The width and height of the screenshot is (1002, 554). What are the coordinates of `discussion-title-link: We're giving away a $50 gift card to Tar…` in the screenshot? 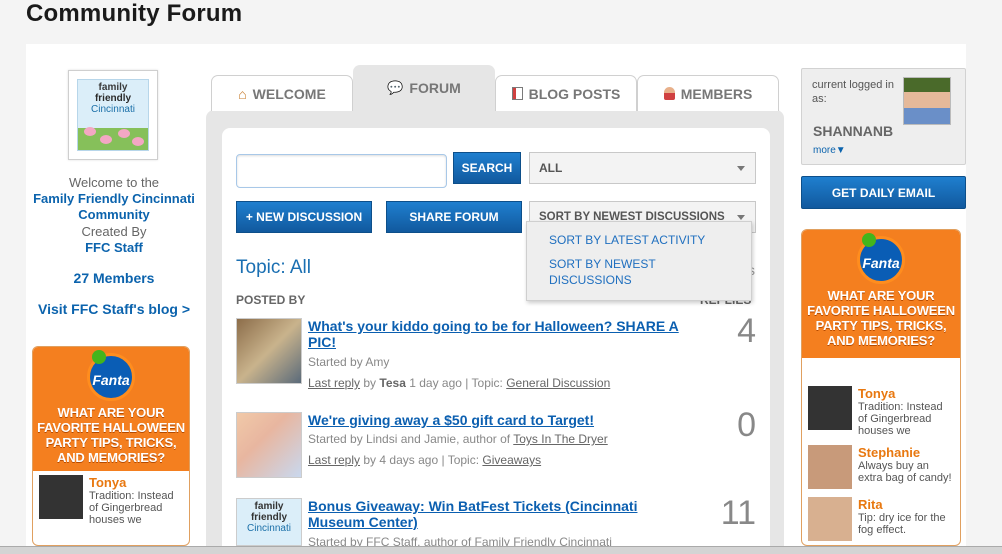 It's located at (508, 420).